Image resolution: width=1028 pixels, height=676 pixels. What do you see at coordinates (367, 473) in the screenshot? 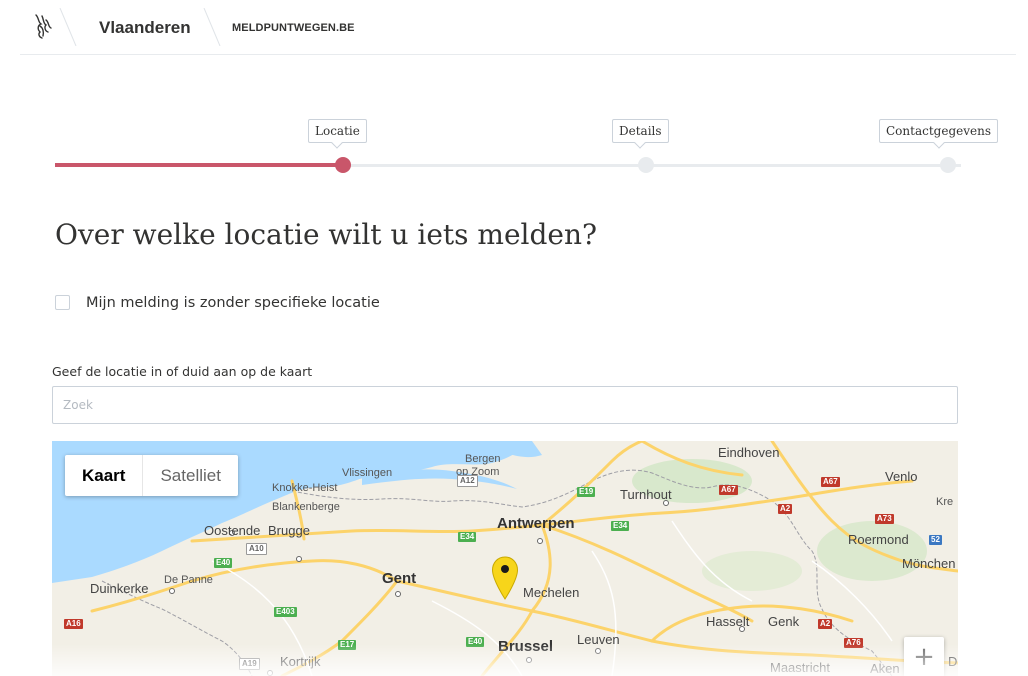
I see `map-label-vlissingen: Vlissingen` at bounding box center [367, 473].